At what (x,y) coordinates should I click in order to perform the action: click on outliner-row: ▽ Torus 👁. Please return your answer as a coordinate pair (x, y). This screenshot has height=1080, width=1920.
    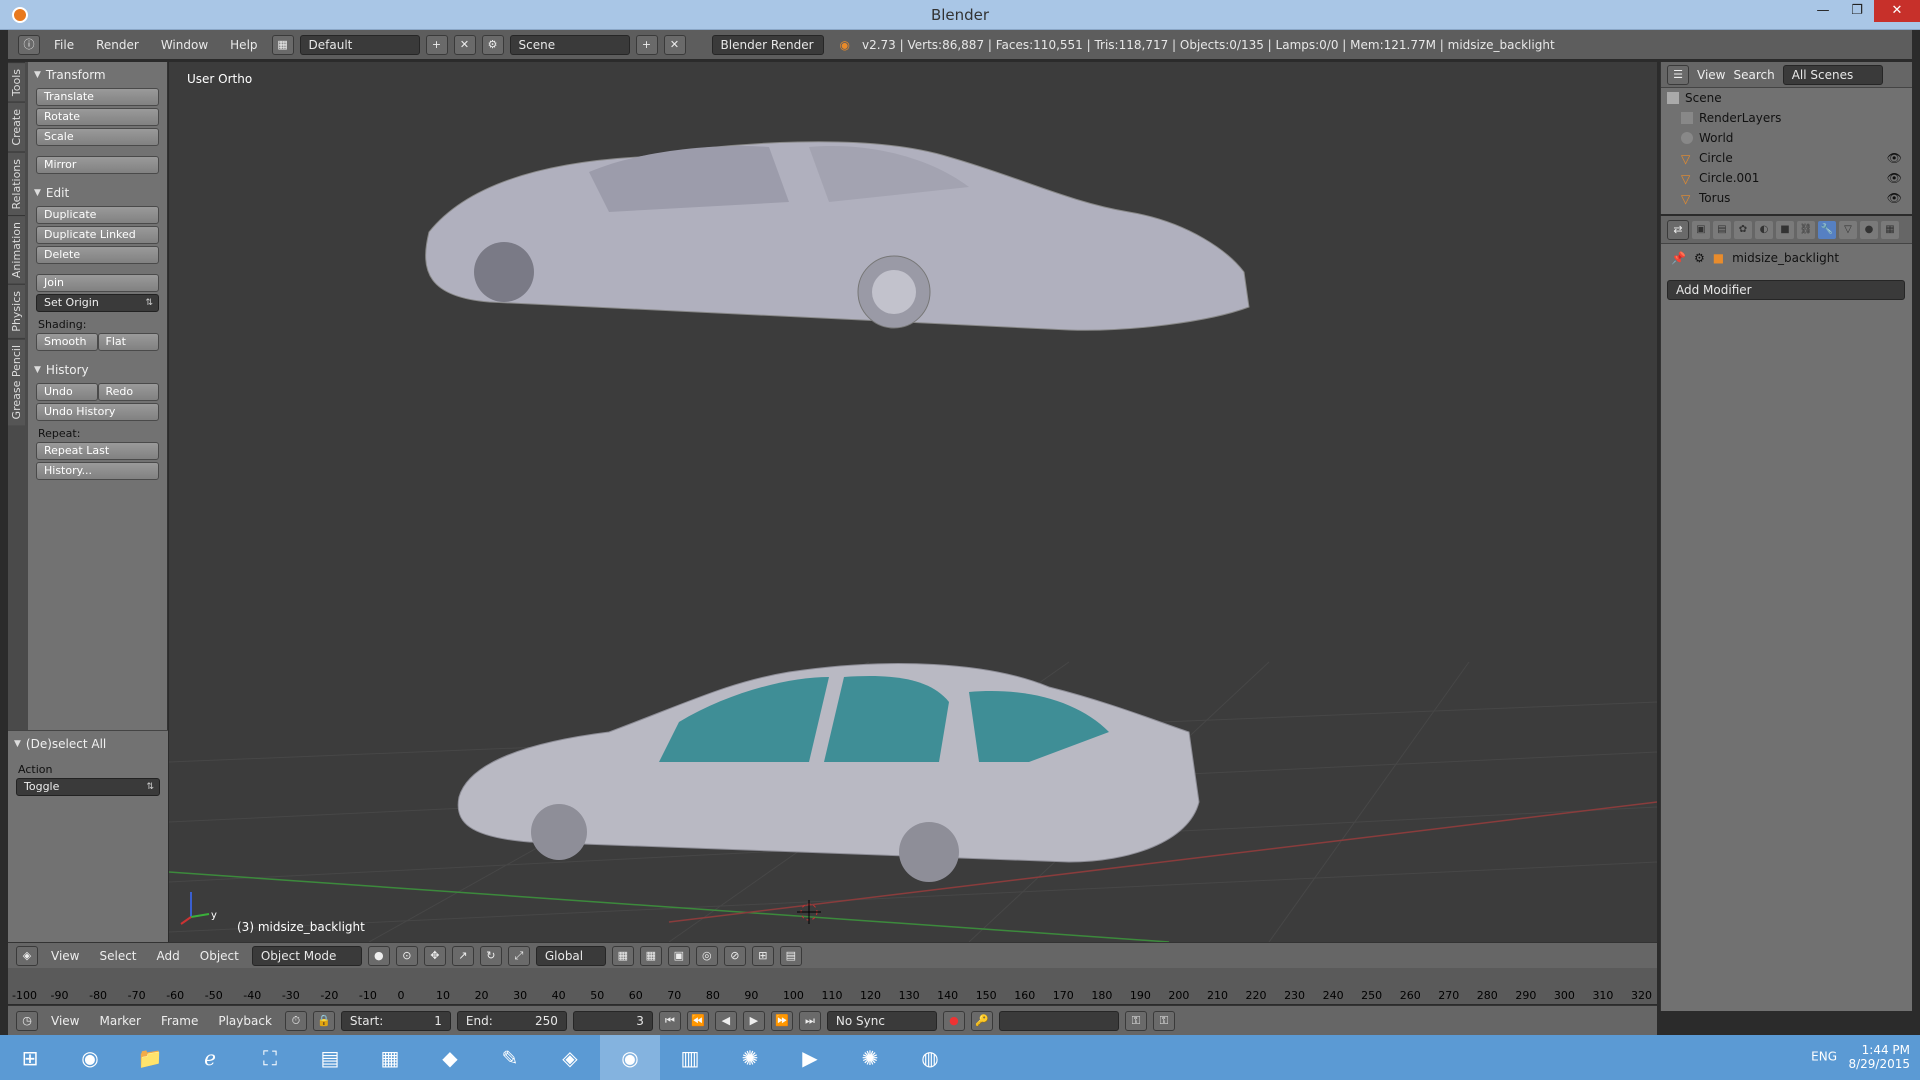
    Looking at the image, I should click on (1786, 198).